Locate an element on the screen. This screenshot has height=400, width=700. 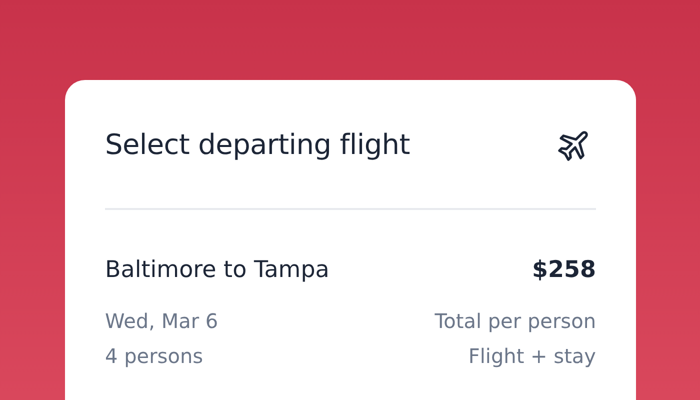
card-title: Select departing flight is located at coordinates (257, 144).